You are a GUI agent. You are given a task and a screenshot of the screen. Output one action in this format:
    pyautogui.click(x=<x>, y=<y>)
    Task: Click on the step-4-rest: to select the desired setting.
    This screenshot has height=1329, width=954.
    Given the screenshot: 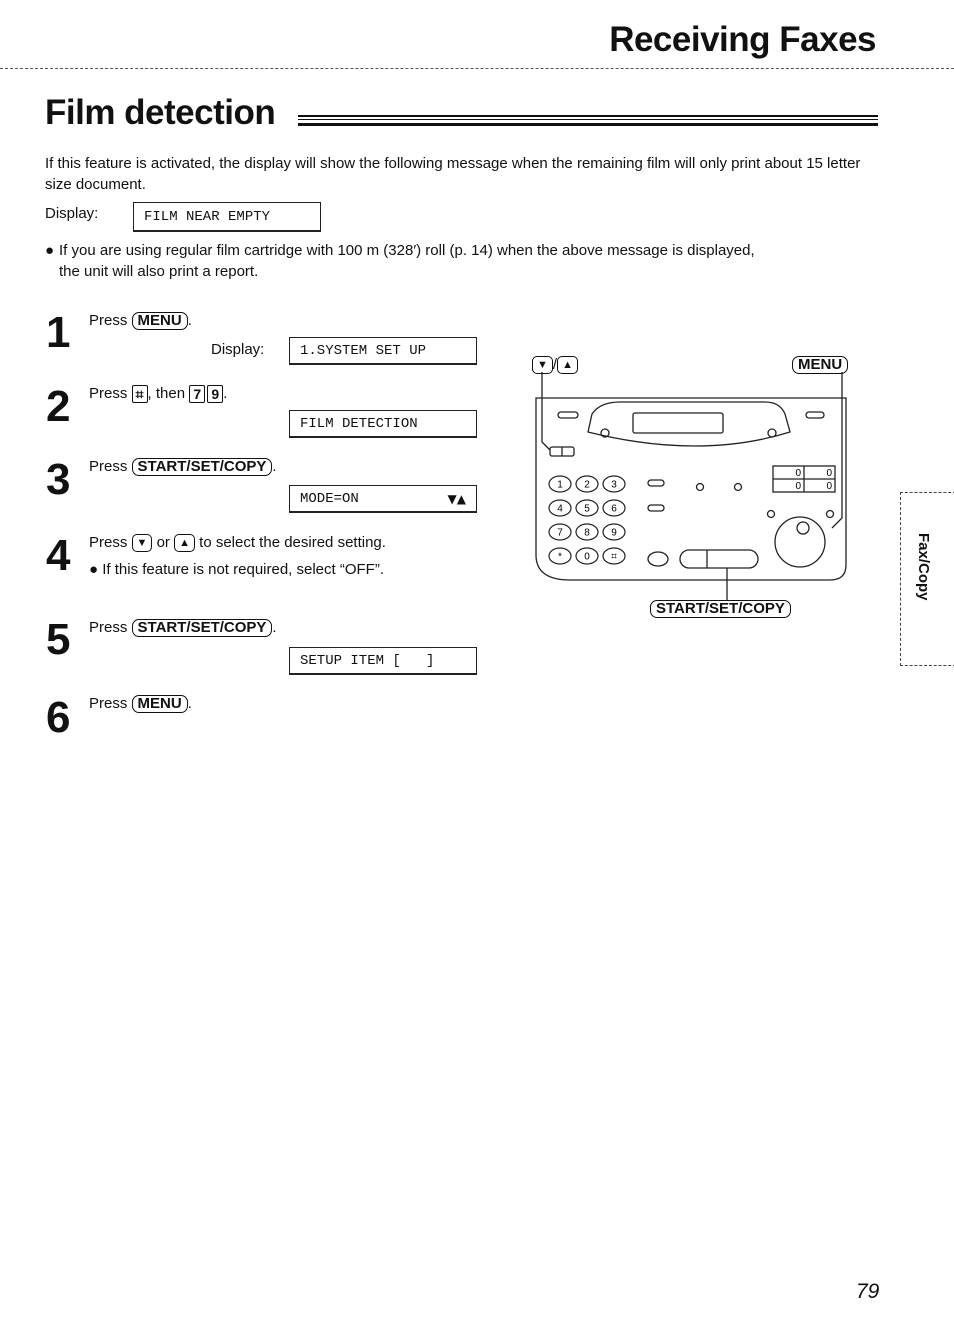 What is the action you would take?
    pyautogui.click(x=292, y=542)
    